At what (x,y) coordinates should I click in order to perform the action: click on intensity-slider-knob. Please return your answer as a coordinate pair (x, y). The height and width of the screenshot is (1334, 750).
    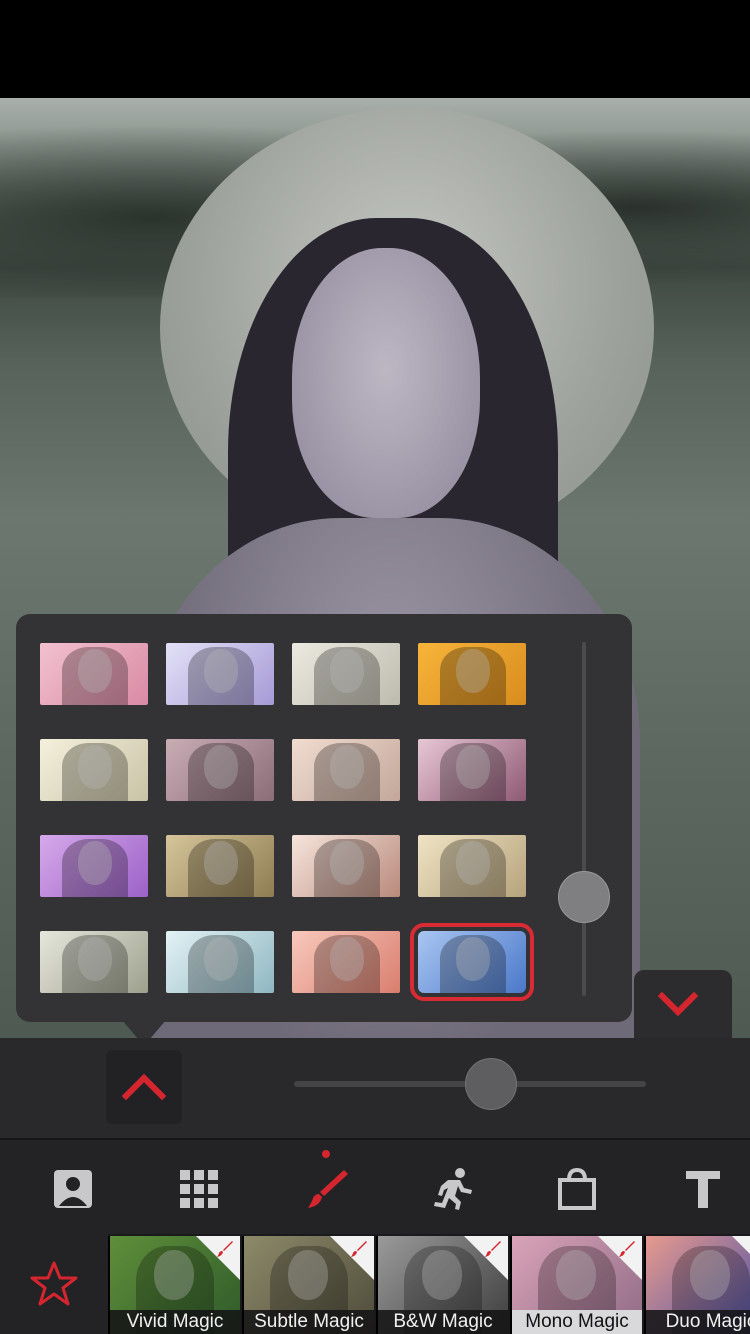
    Looking at the image, I should click on (584, 896).